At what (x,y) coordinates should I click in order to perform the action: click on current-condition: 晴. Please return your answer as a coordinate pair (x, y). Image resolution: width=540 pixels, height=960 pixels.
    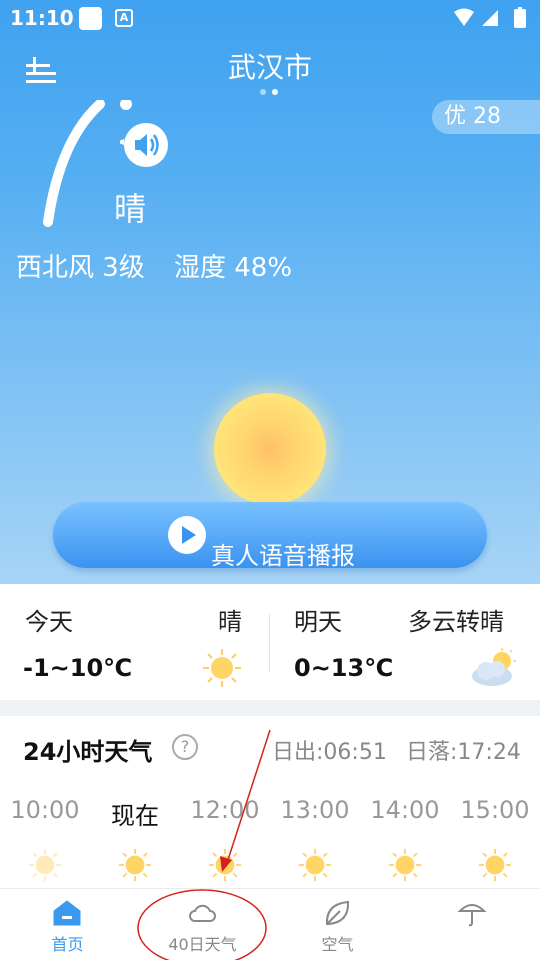
    Looking at the image, I should click on (130, 209).